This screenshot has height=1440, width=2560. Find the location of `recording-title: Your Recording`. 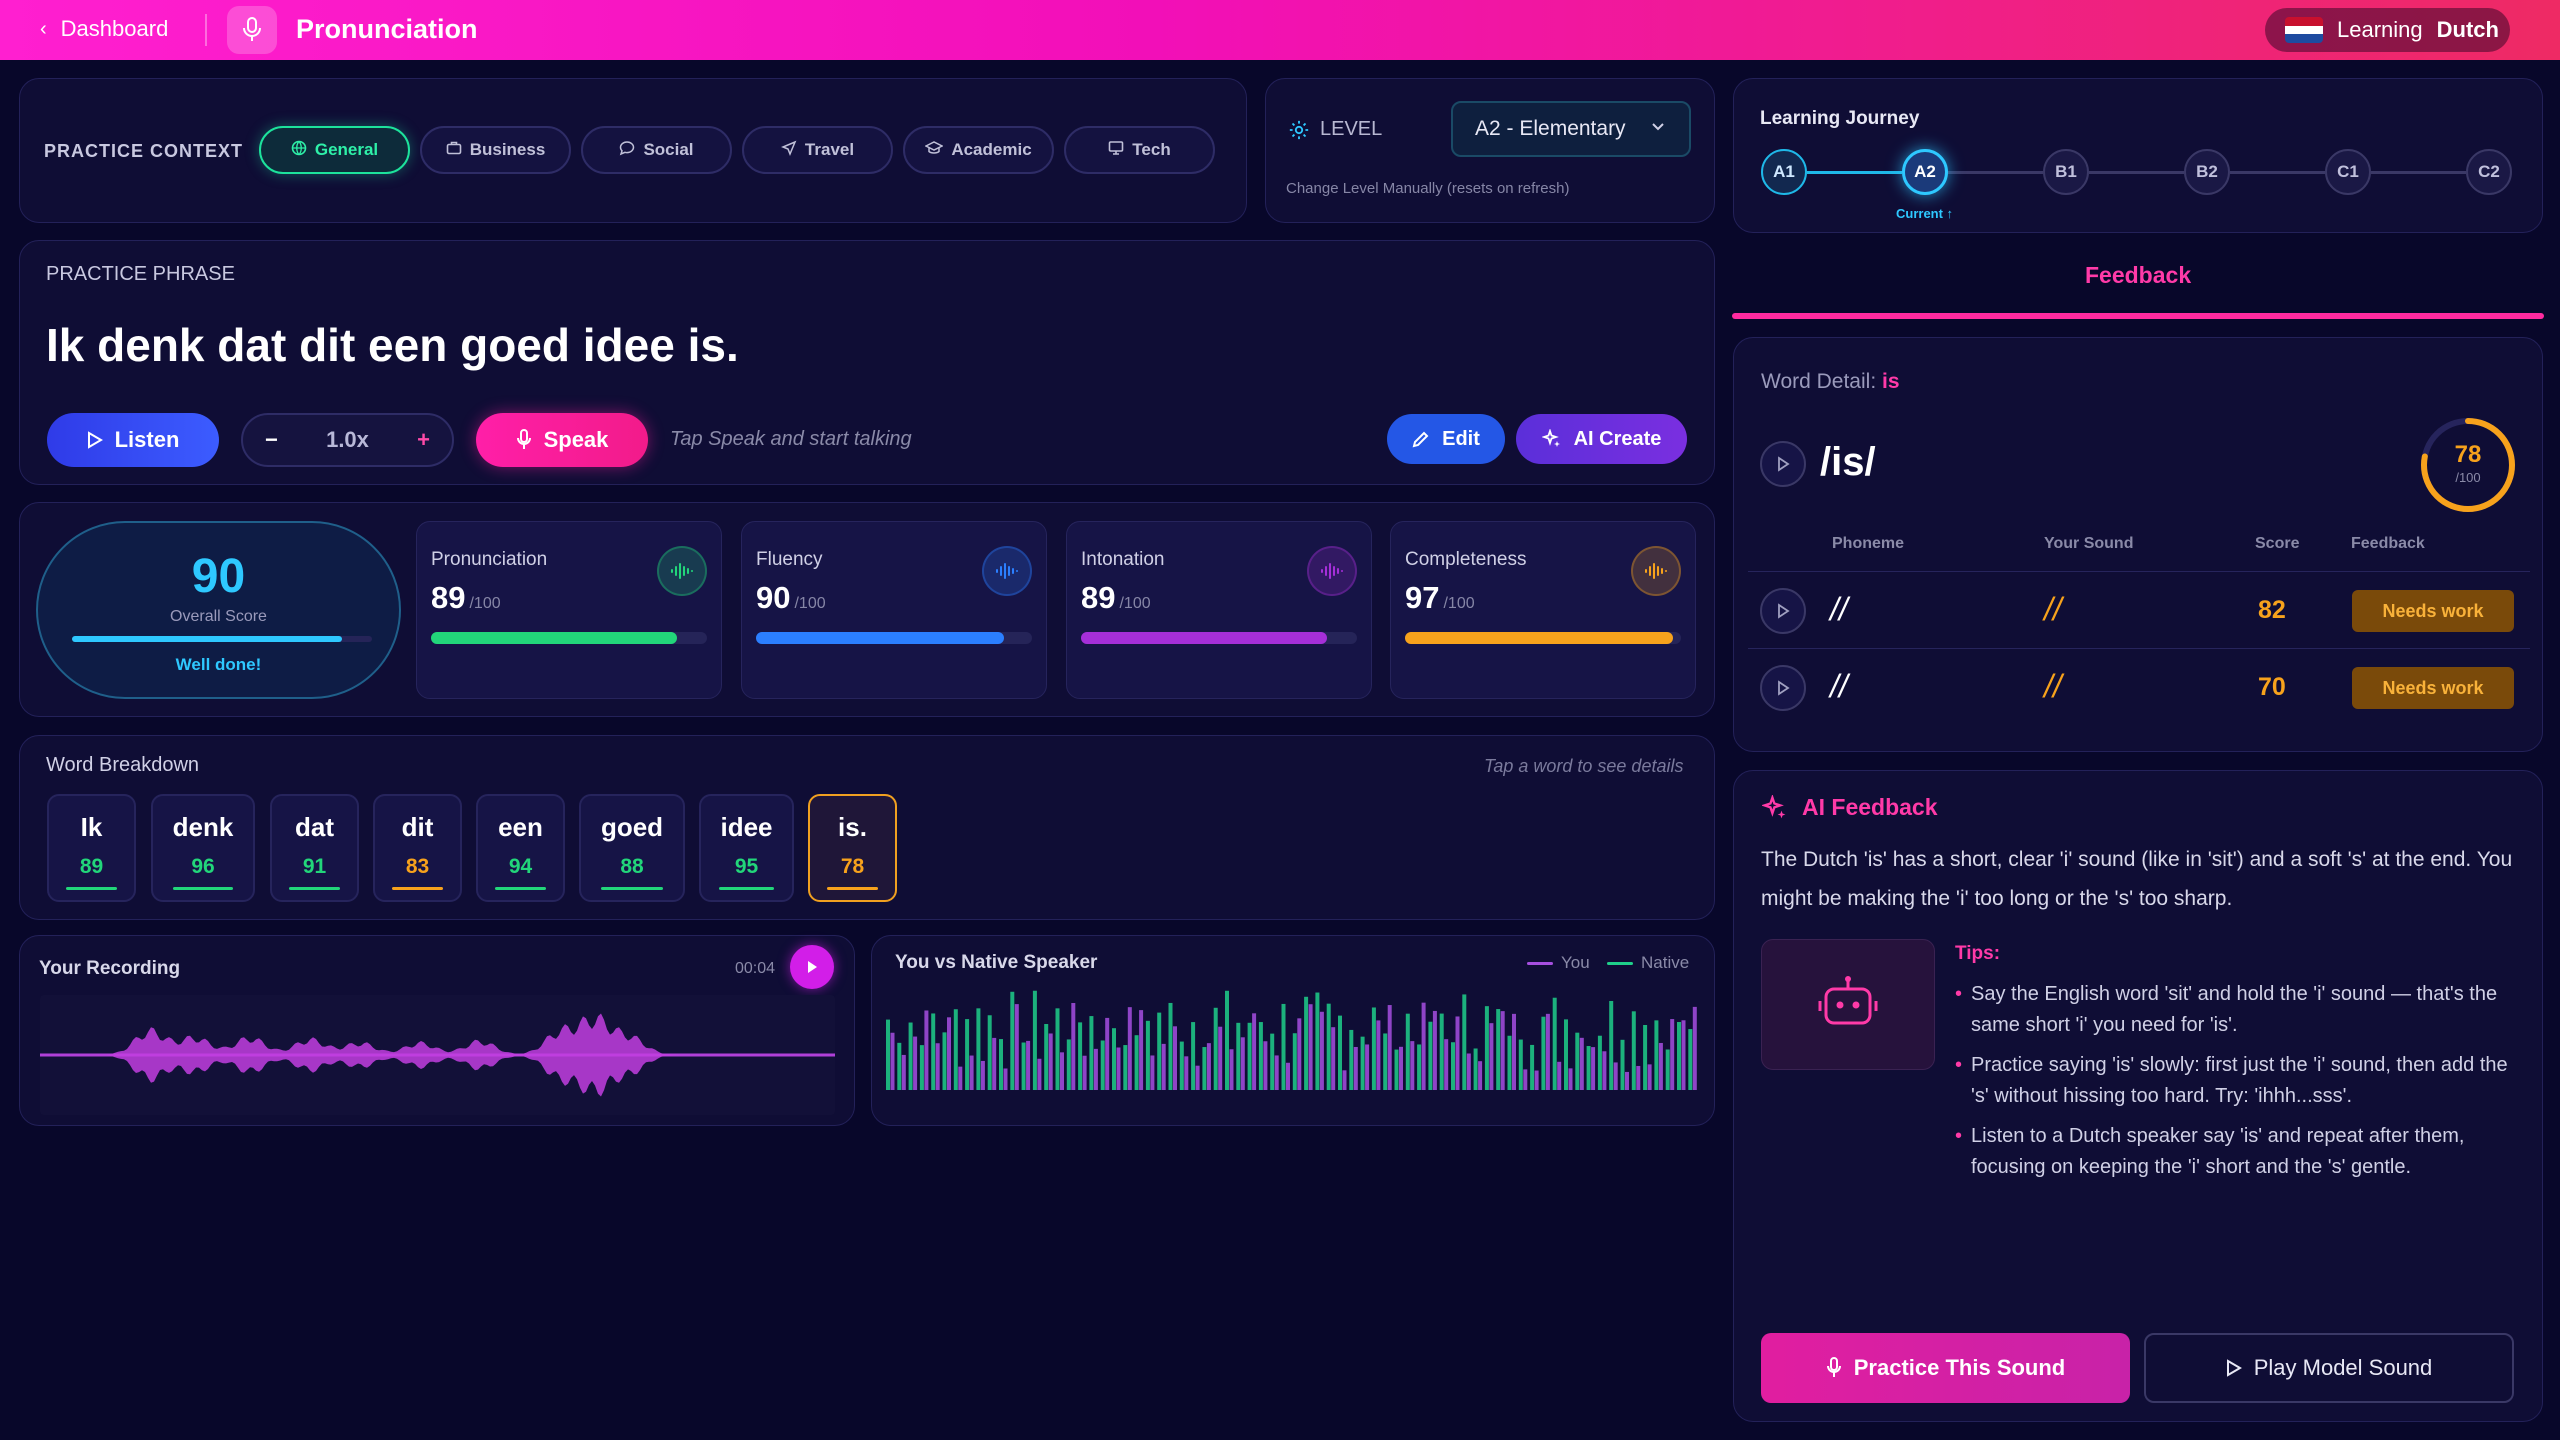

recording-title: Your Recording is located at coordinates (110, 968).